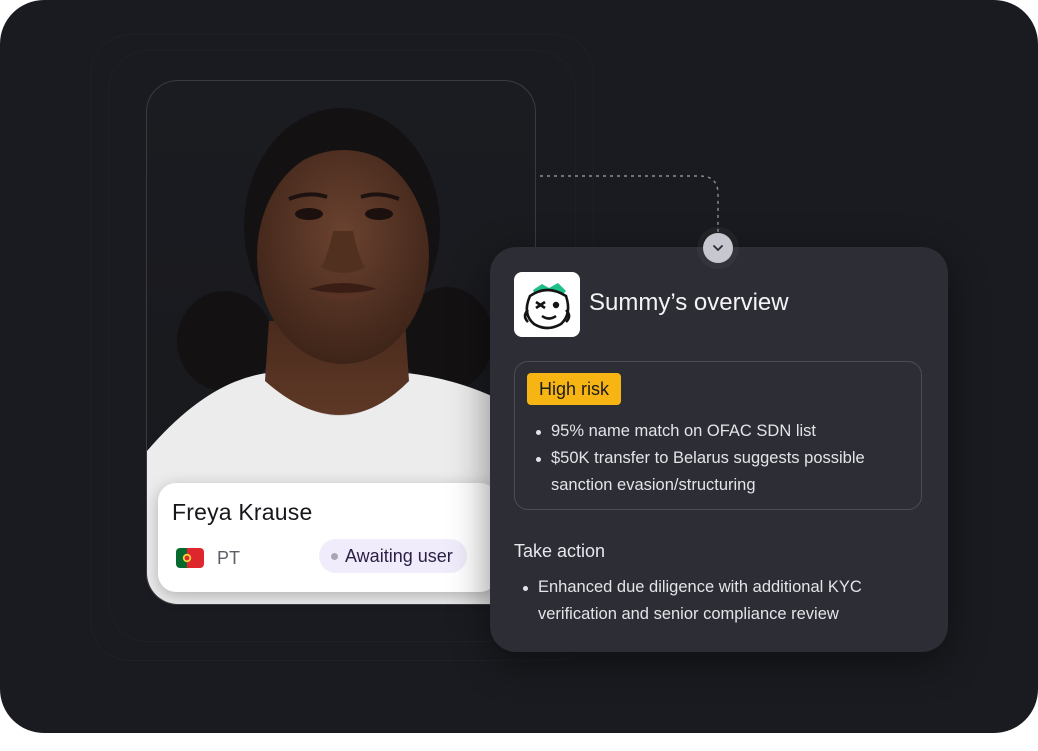 The height and width of the screenshot is (751, 1038). Describe the element at coordinates (328, 537) in the screenshot. I see `identity-card: Freya Krause PT Awaiting user` at that location.